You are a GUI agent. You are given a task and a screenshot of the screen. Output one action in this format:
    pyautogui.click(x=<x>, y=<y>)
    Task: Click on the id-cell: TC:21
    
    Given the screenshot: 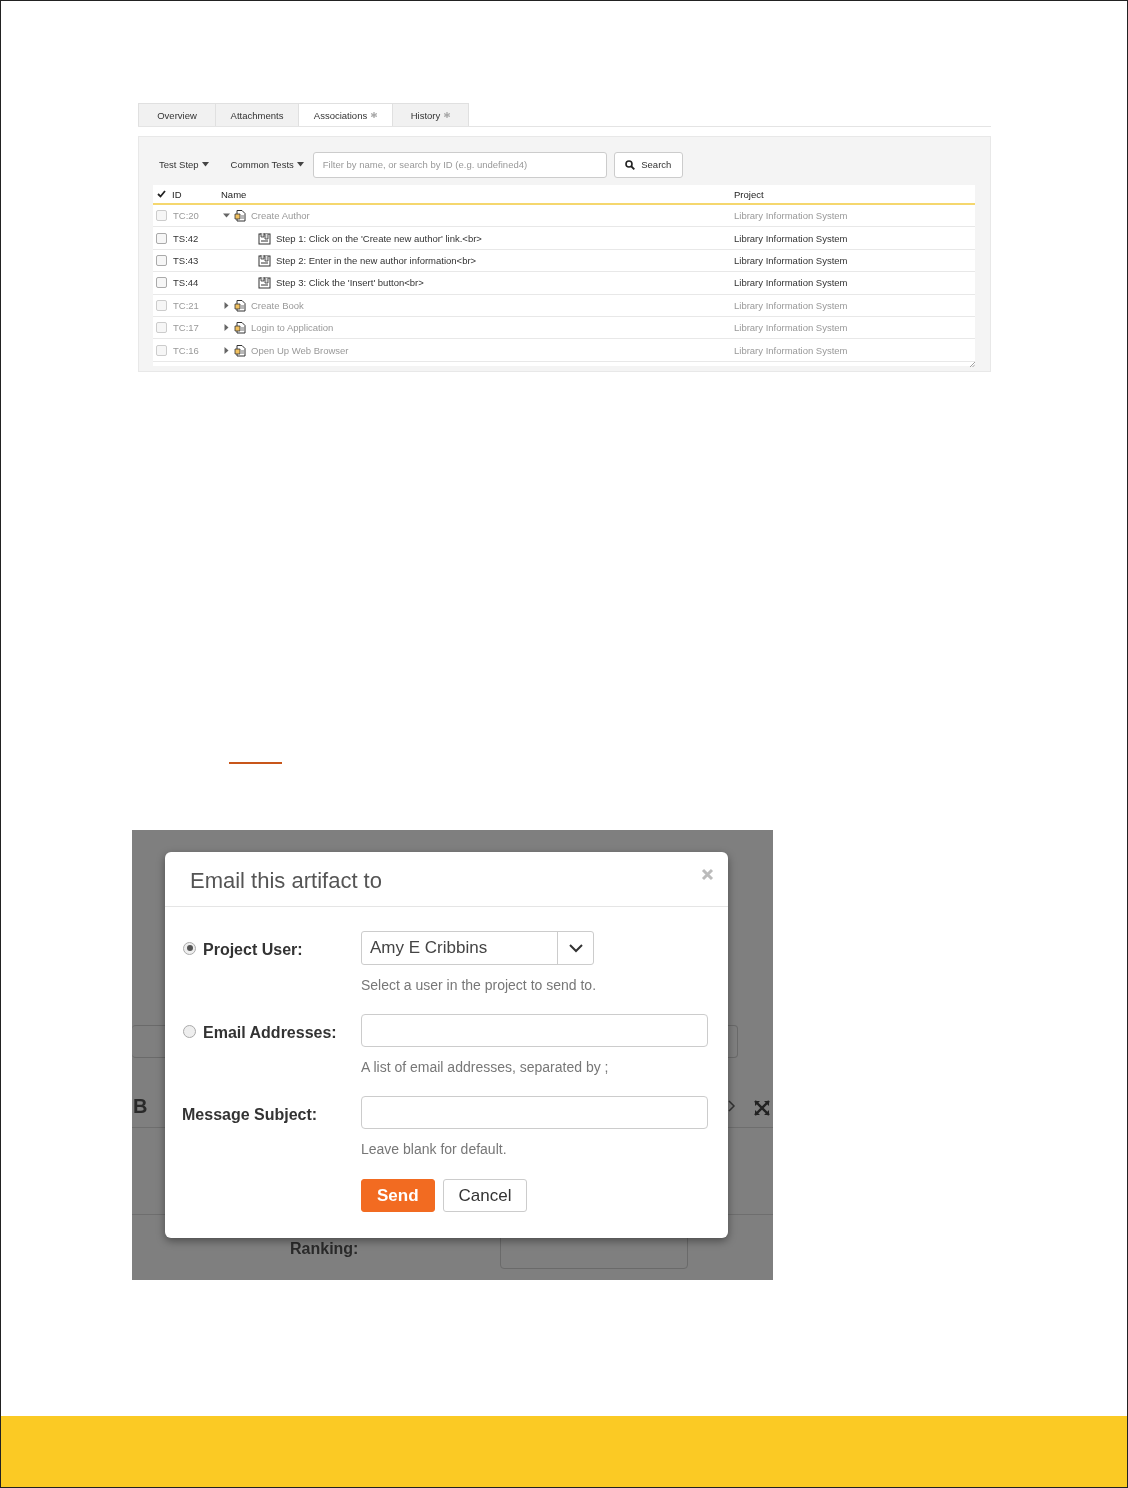 What is the action you would take?
    pyautogui.click(x=186, y=305)
    